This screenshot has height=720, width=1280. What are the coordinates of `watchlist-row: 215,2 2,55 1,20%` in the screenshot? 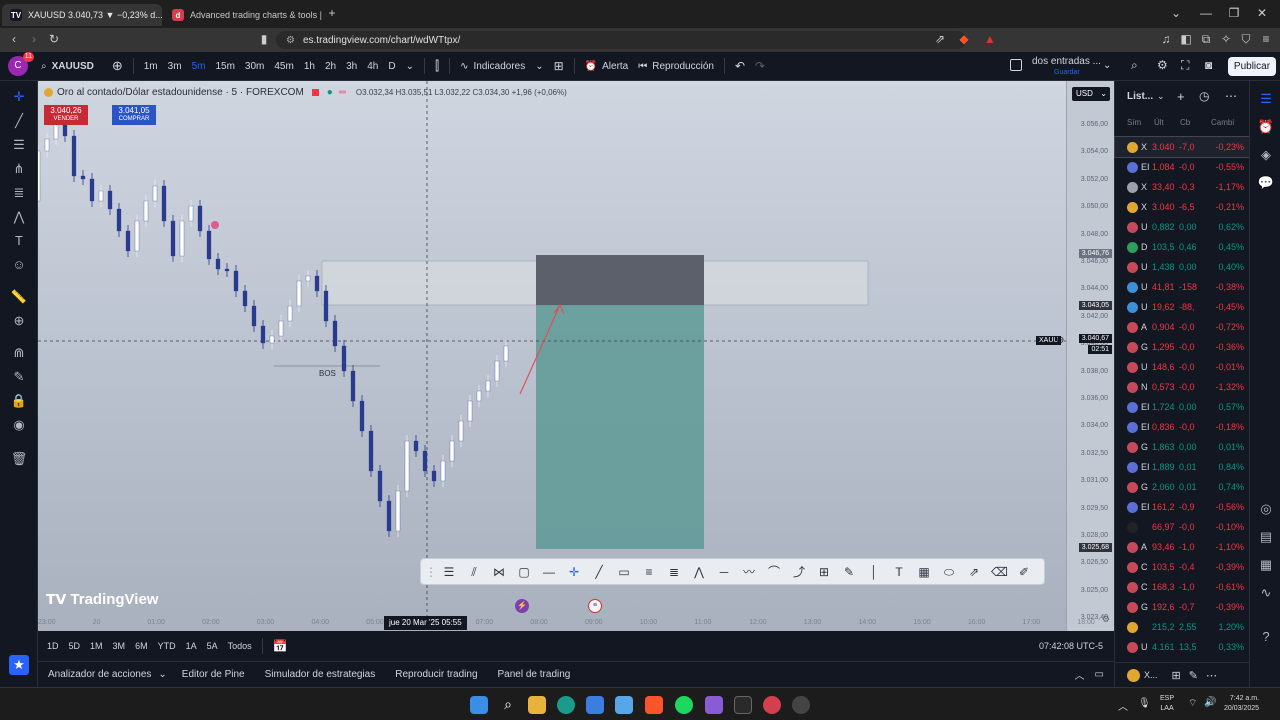 It's located at (1182, 627).